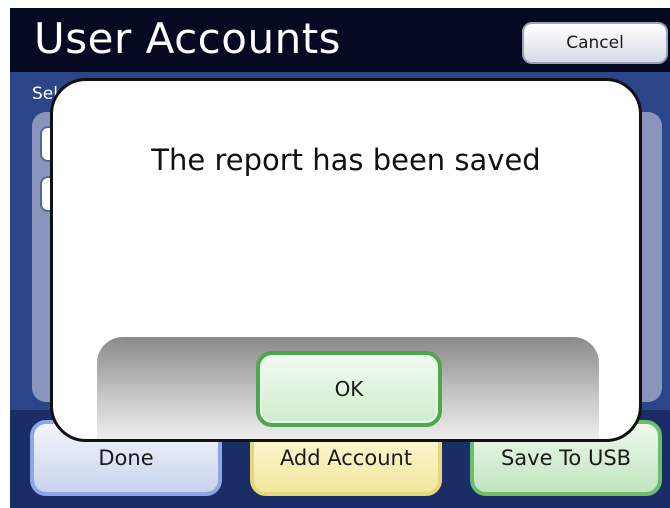 Image resolution: width=670 pixels, height=508 pixels. I want to click on dialog-message: The report has been saved, so click(346, 160).